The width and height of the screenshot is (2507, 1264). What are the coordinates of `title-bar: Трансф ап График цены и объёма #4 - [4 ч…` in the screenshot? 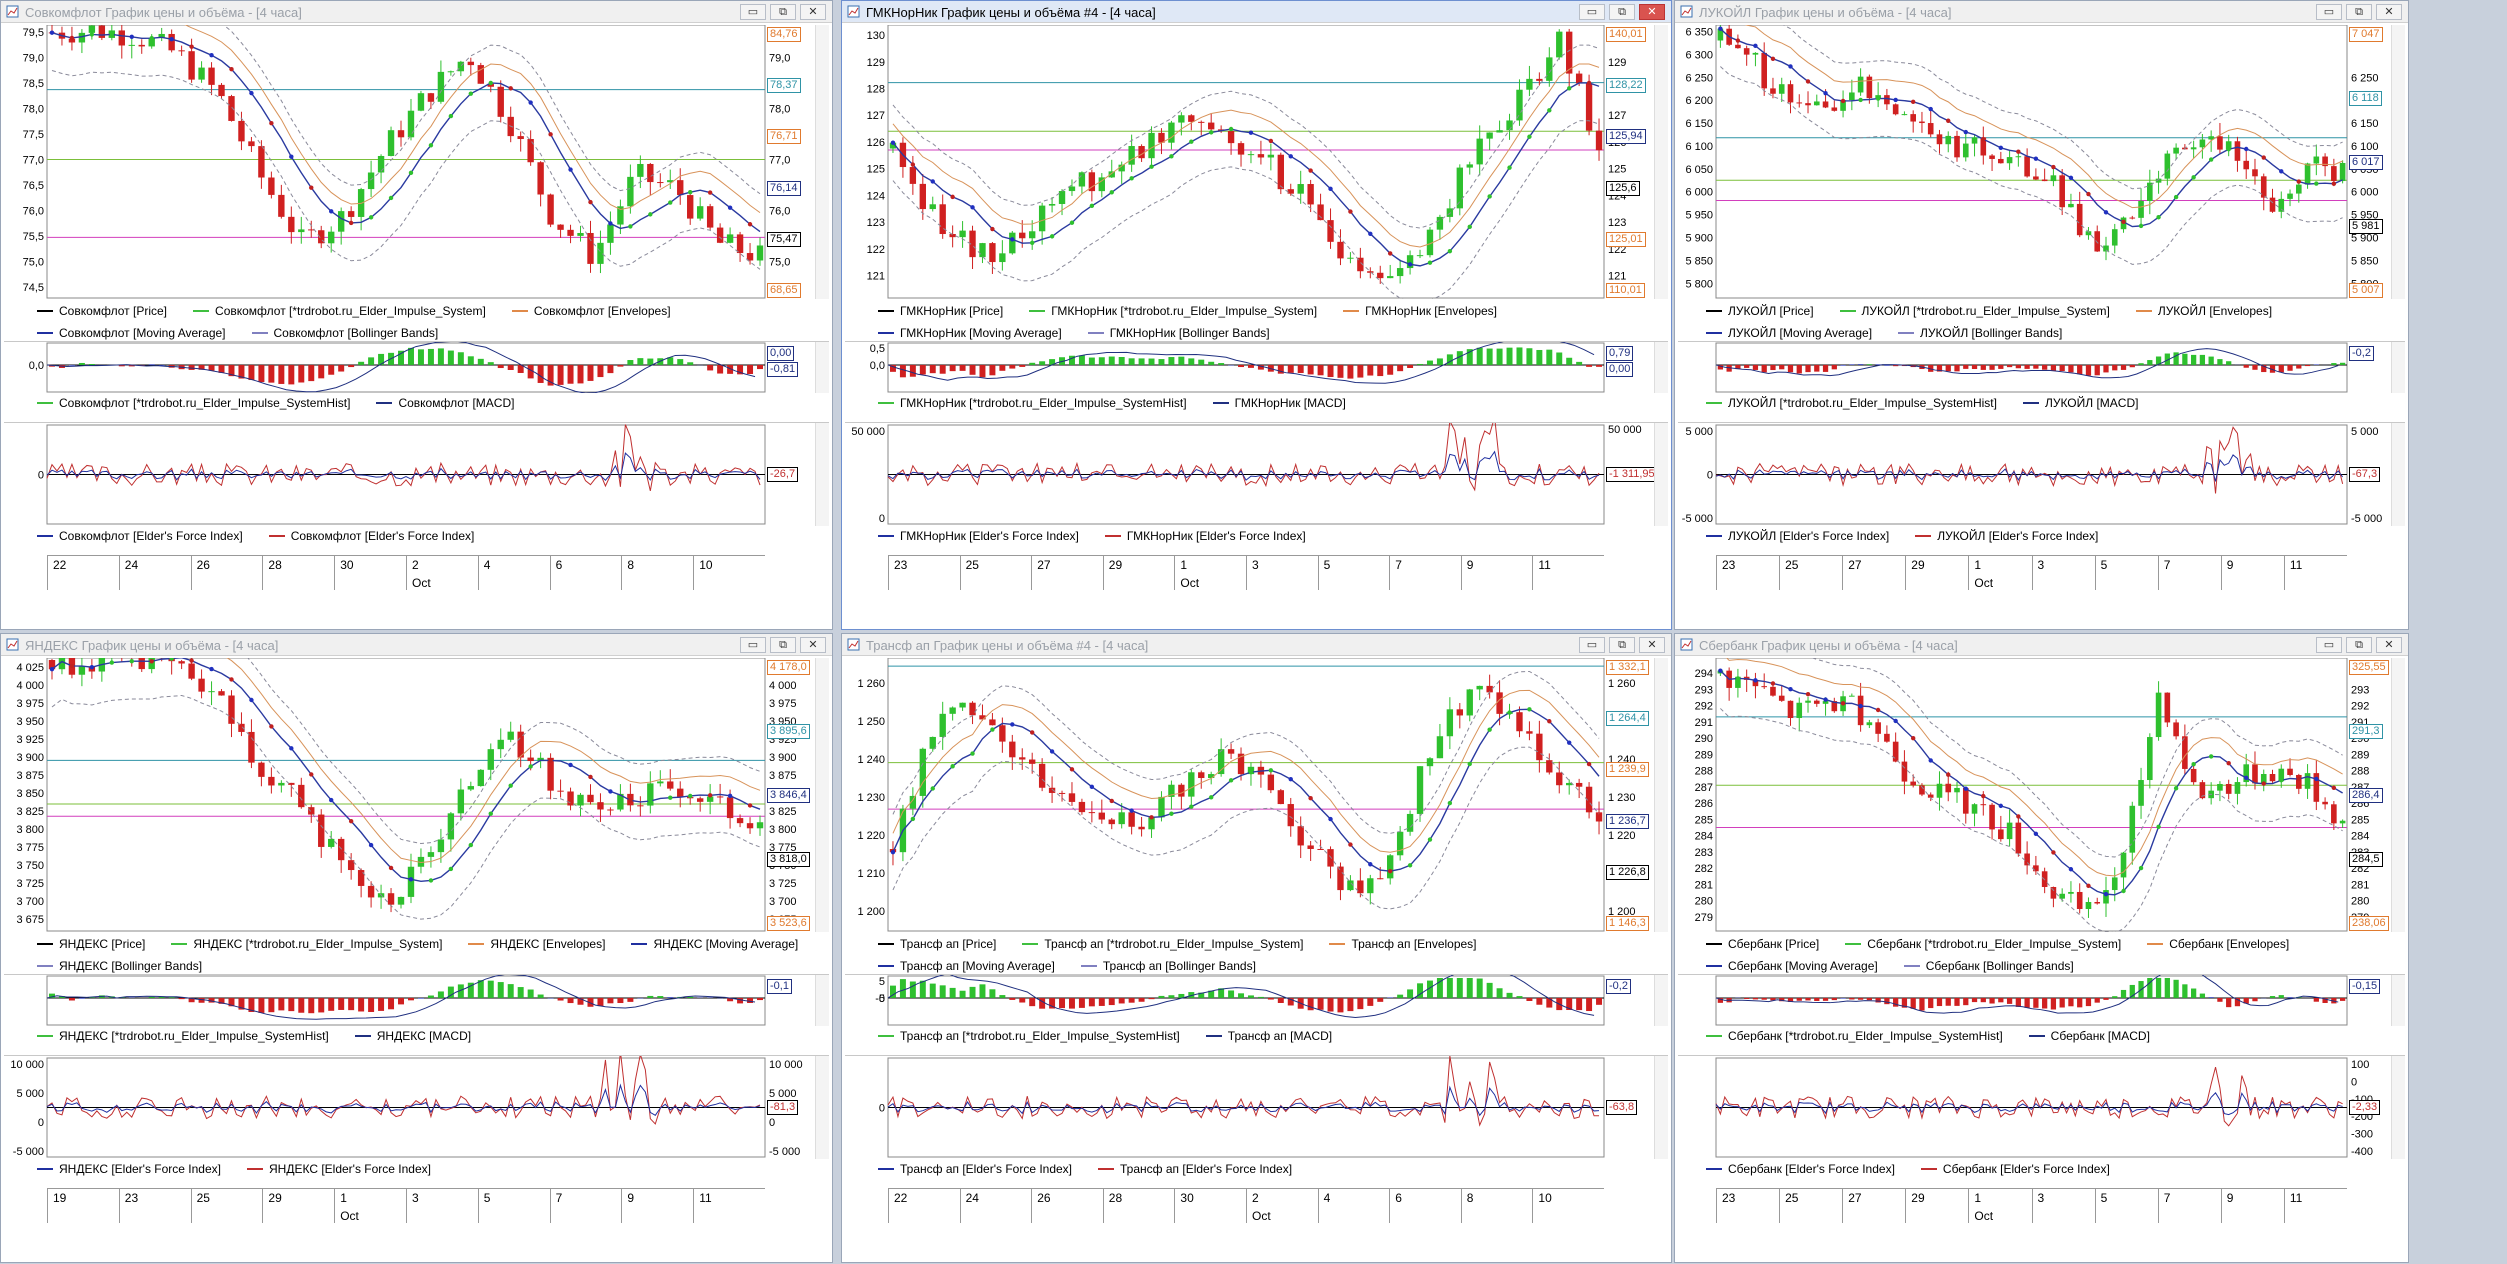 It's located at (1256, 645).